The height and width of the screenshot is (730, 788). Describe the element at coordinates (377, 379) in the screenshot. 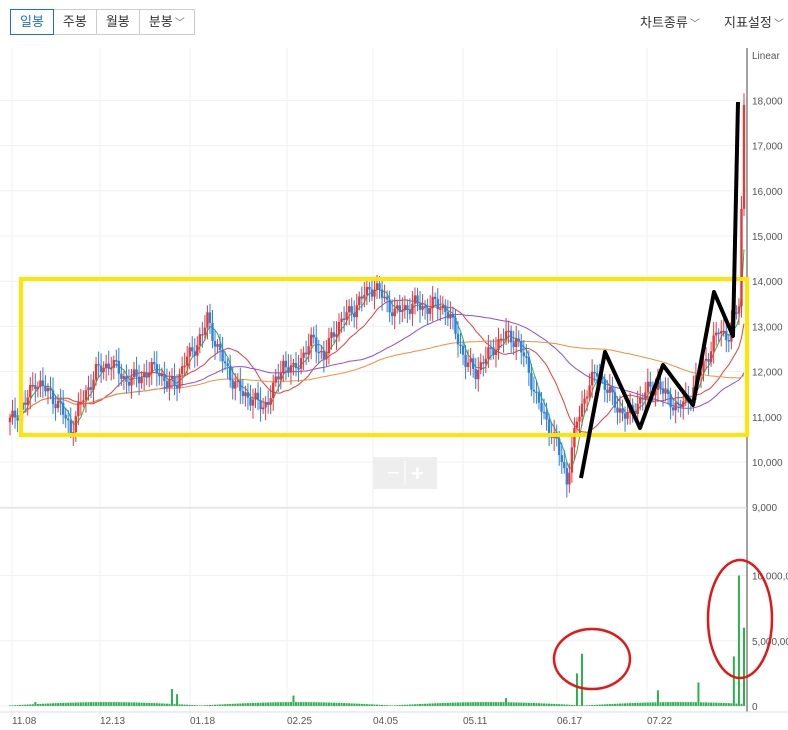

I see `moving-average-line` at that location.